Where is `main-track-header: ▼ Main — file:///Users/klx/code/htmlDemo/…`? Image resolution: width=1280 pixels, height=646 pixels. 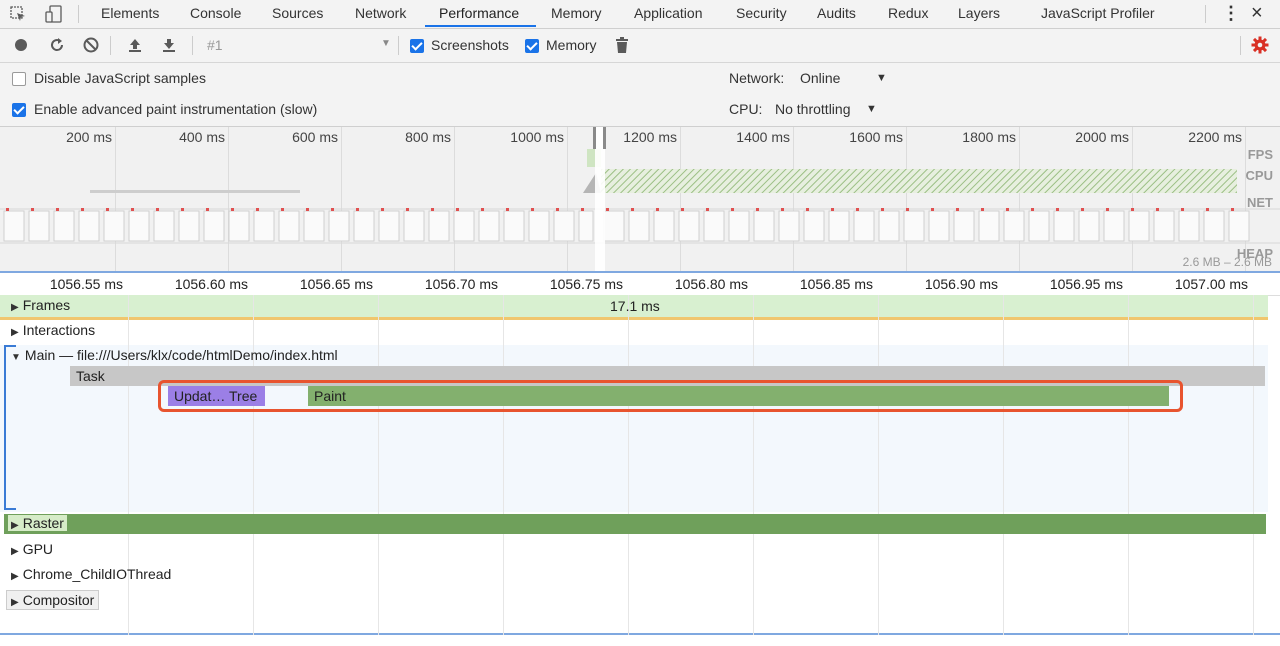
main-track-header: ▼ Main — file:///Users/klx/code/htmlDemo/… is located at coordinates (174, 355).